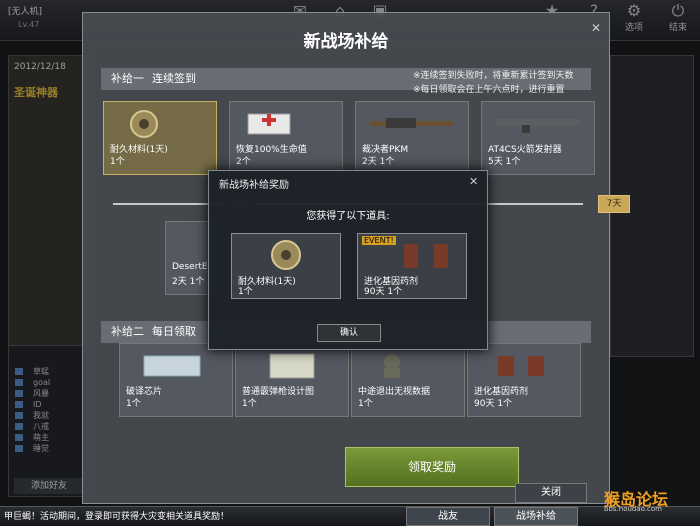 The height and width of the screenshot is (526, 700). Describe the element at coordinates (493, 83) in the screenshot. I see `checkin-notes: ※连续签到失败时，将重新累计签到天数 ※每日领取会在上午六点时，进行重置` at that location.